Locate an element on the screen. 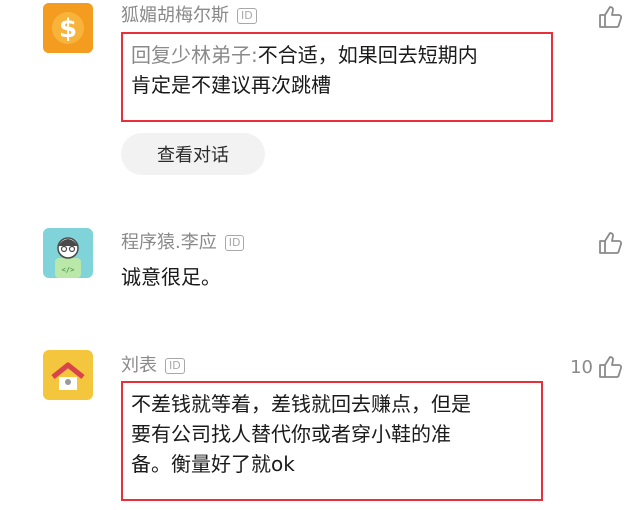 Image resolution: width=641 pixels, height=510 pixels. comment-text: 回复少林弟子:不合适，如果回去短期内 肯定是不建议再次跳槽 is located at coordinates (337, 77).